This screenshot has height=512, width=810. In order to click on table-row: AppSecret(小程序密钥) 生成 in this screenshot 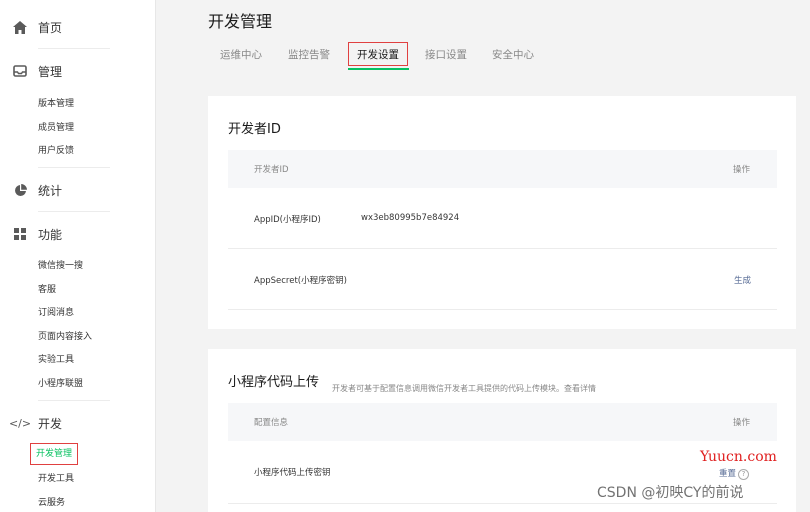, I will do `click(502, 279)`.